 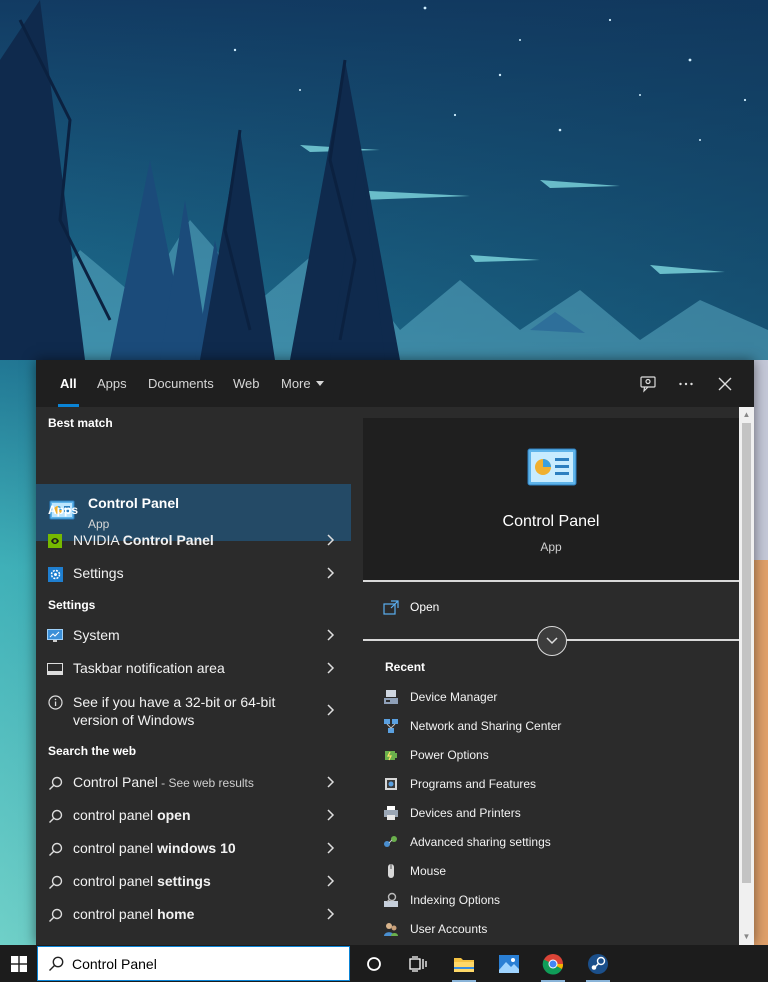 I want to click on recent-item-label: Network and Sharing Center, so click(x=486, y=726).